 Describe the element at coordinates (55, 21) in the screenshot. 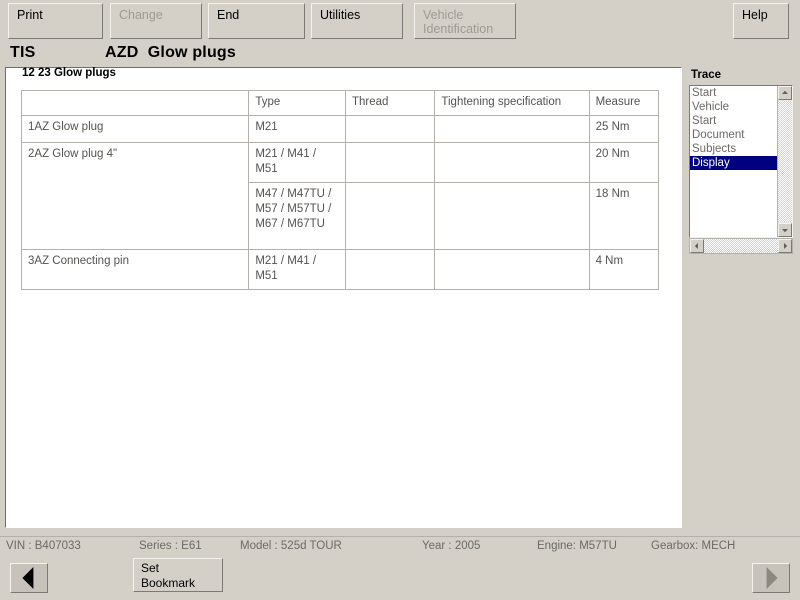

I see `print-button: Print` at that location.